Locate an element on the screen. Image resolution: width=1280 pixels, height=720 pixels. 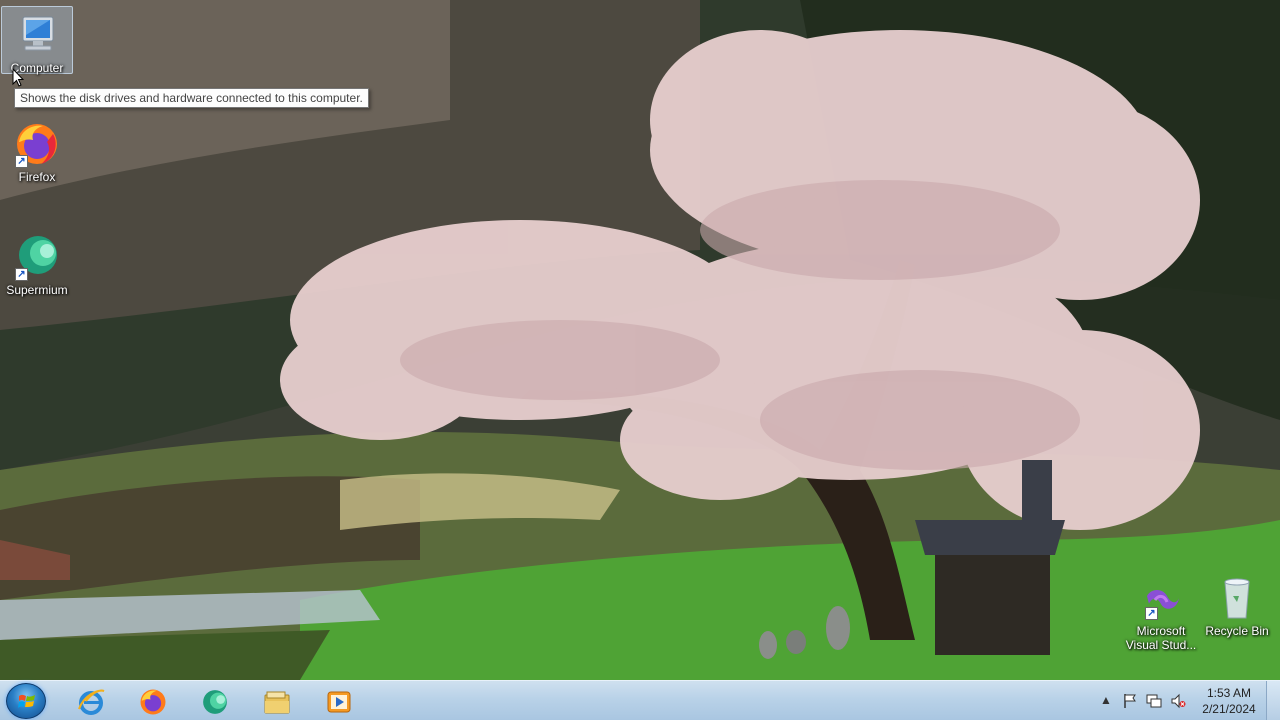
taskbar-internet-explorer is located at coordinates (90, 701).